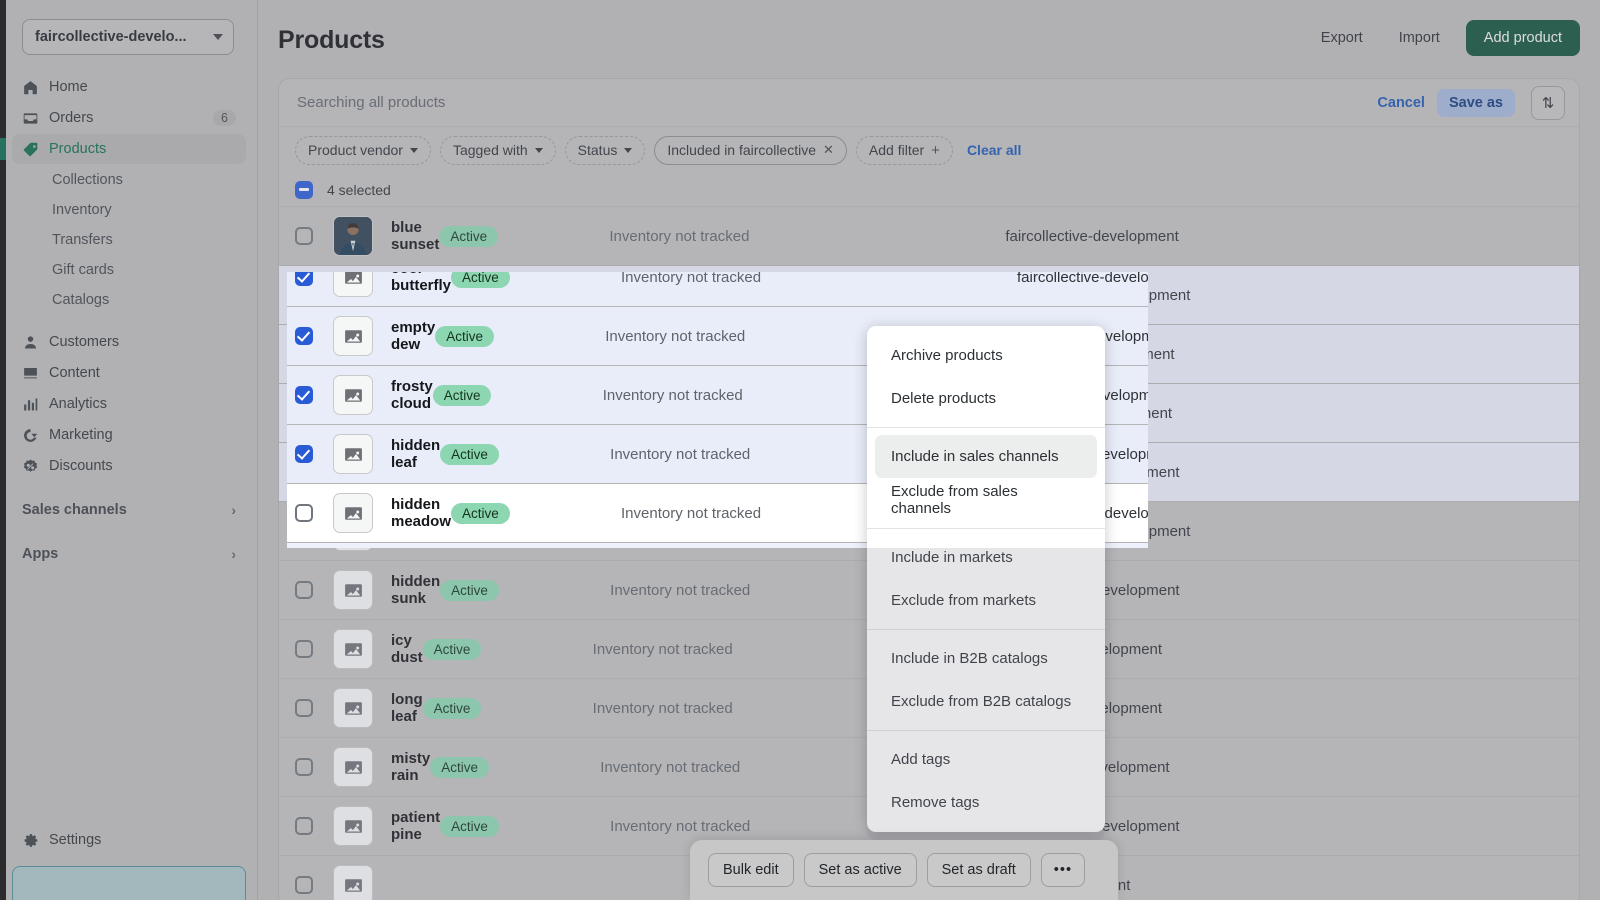 Image resolution: width=1600 pixels, height=900 pixels. Describe the element at coordinates (129, 240) in the screenshot. I see `sidebar-item-transfers: Transfers` at that location.